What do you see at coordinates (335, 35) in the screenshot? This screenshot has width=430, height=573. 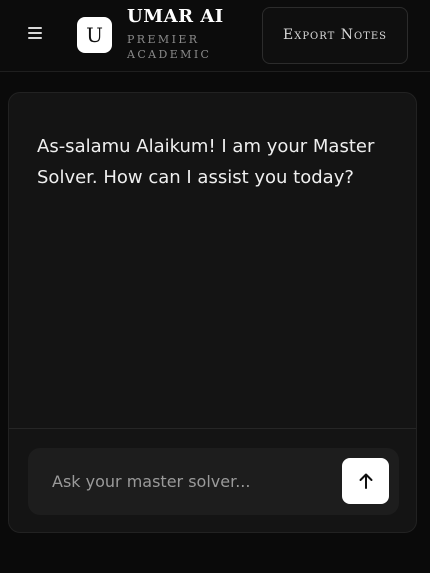 I see `export-notes-button: Export Notes` at bounding box center [335, 35].